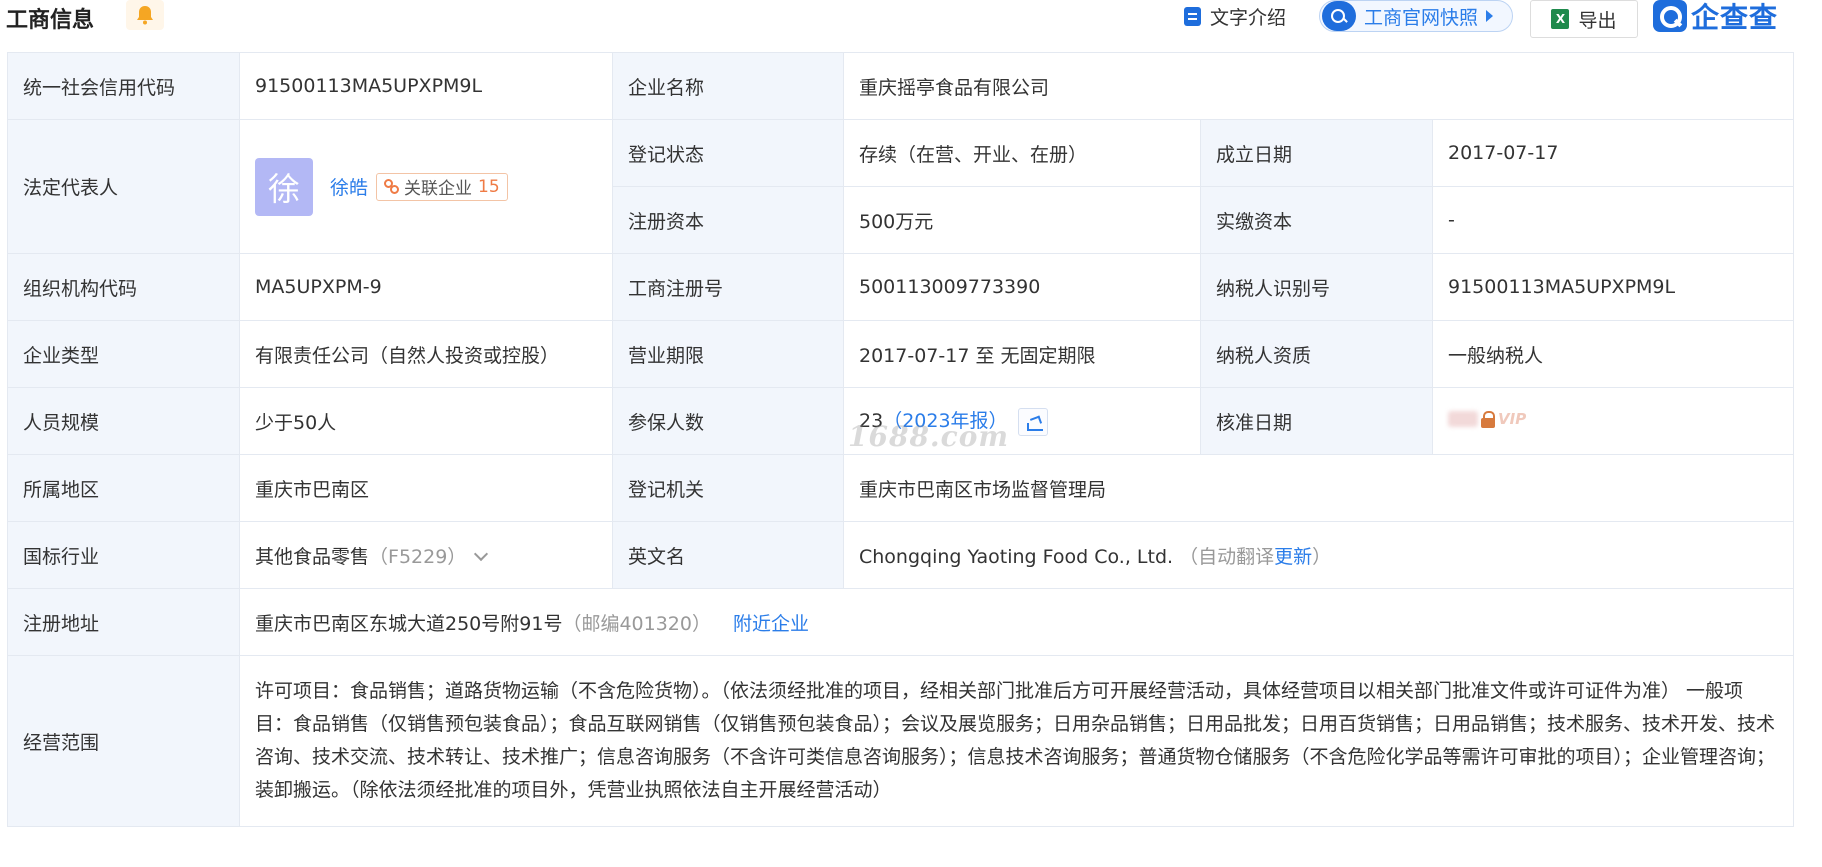  Describe the element at coordinates (636, 623) in the screenshot. I see `postcode: （邮编401320）` at that location.